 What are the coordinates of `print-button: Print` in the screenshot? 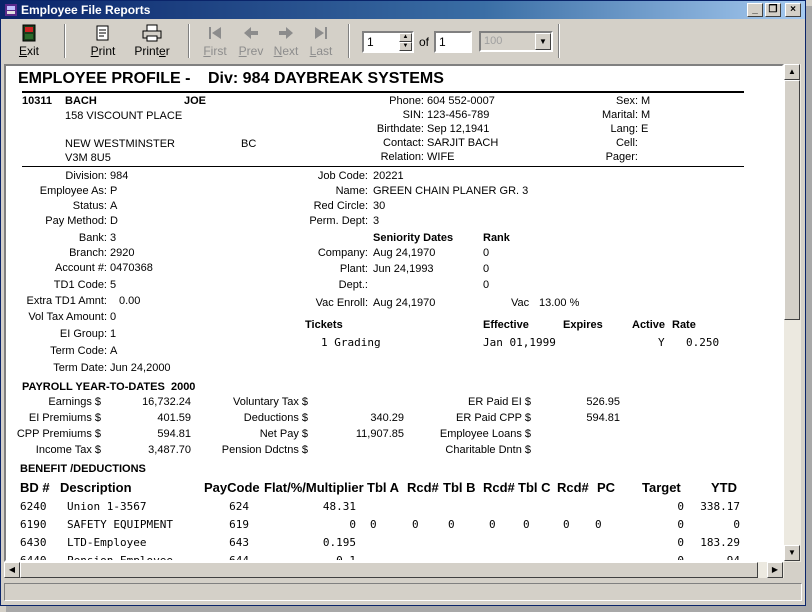 It's located at (103, 42).